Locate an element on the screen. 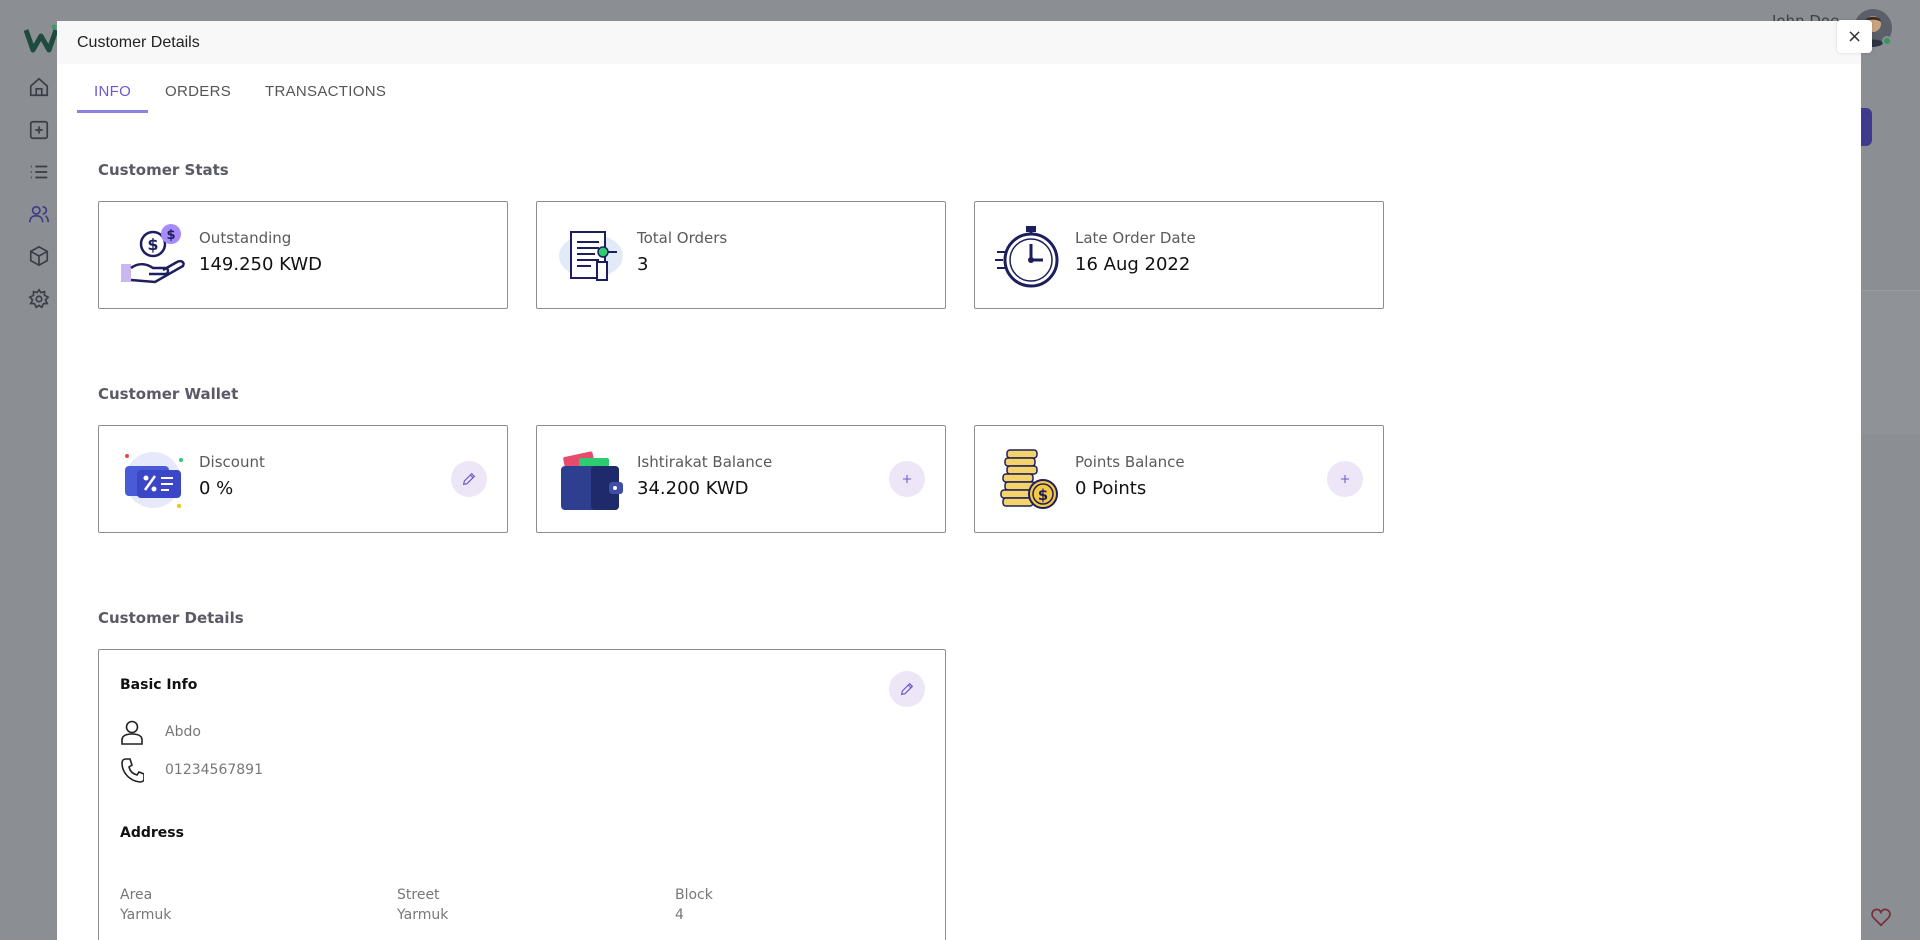 Image resolution: width=1920 pixels, height=940 pixels. users-icon is located at coordinates (39, 214).